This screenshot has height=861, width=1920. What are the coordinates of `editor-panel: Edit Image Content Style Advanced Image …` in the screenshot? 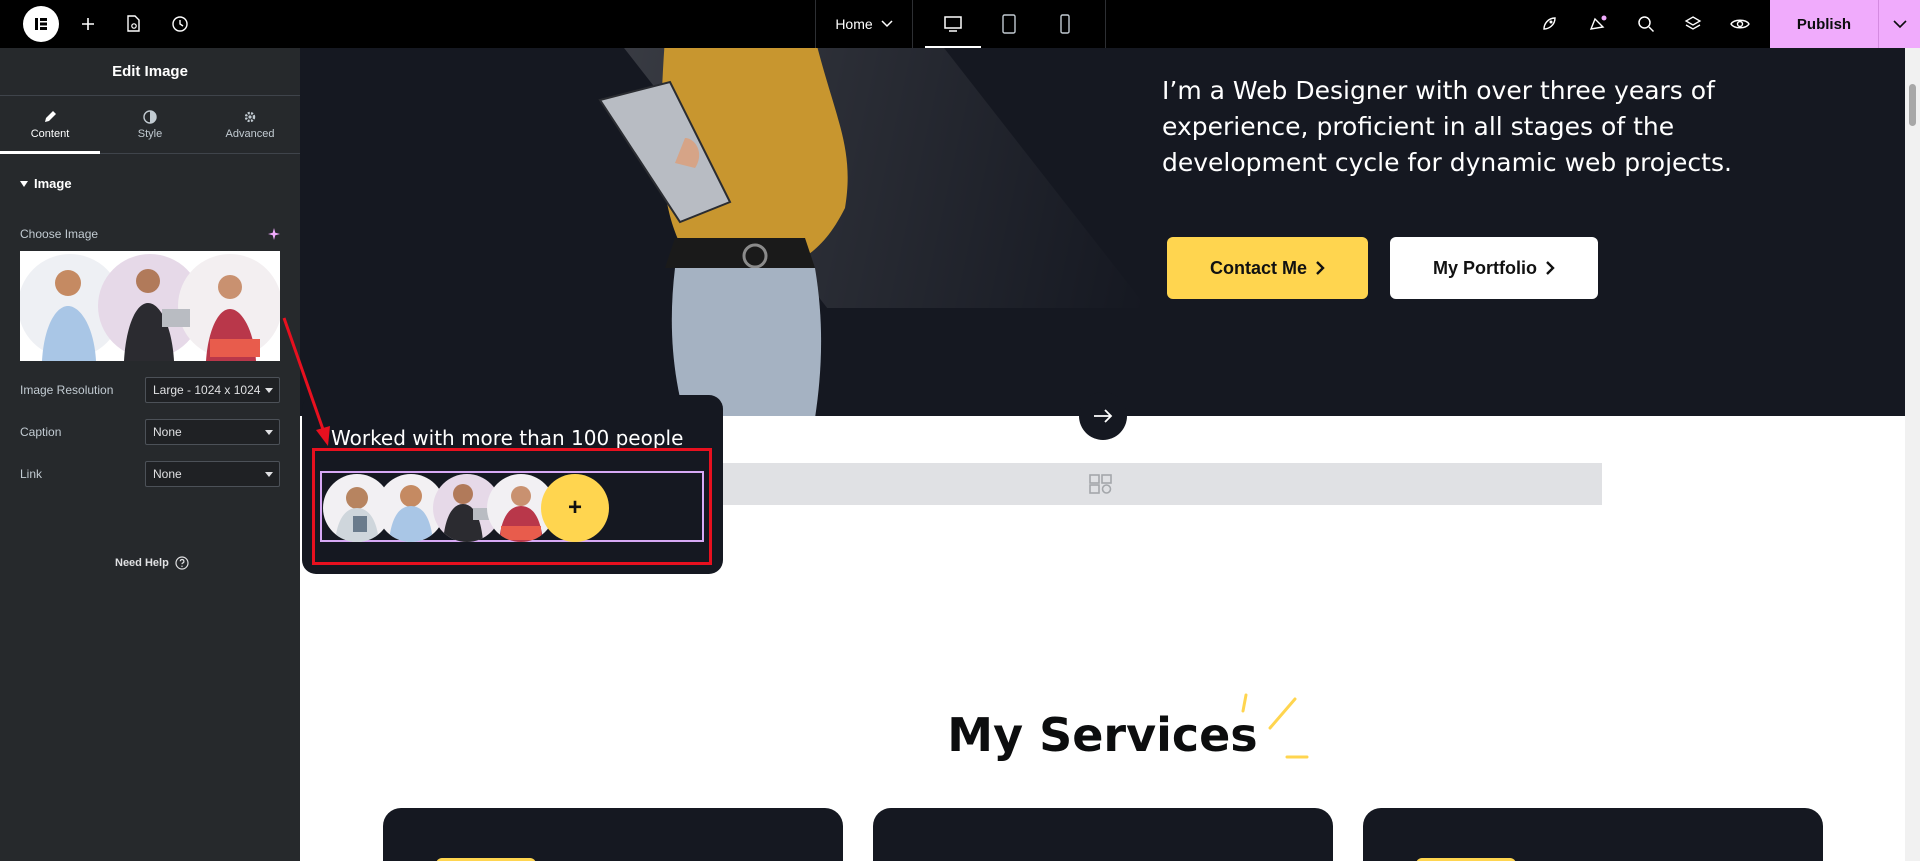 It's located at (150, 454).